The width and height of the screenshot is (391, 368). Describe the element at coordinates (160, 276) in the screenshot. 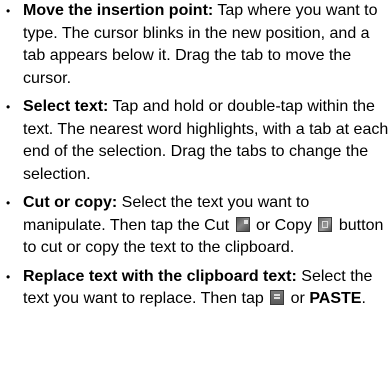

I see `item-term: Replace text with the clipboard text:` at that location.